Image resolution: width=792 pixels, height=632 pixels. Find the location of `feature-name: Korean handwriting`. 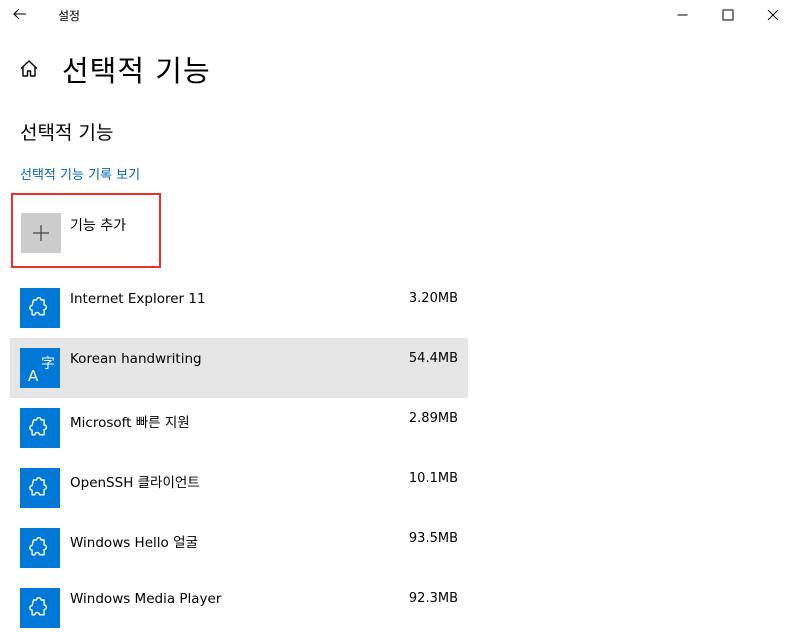

feature-name: Korean handwriting is located at coordinates (136, 359).